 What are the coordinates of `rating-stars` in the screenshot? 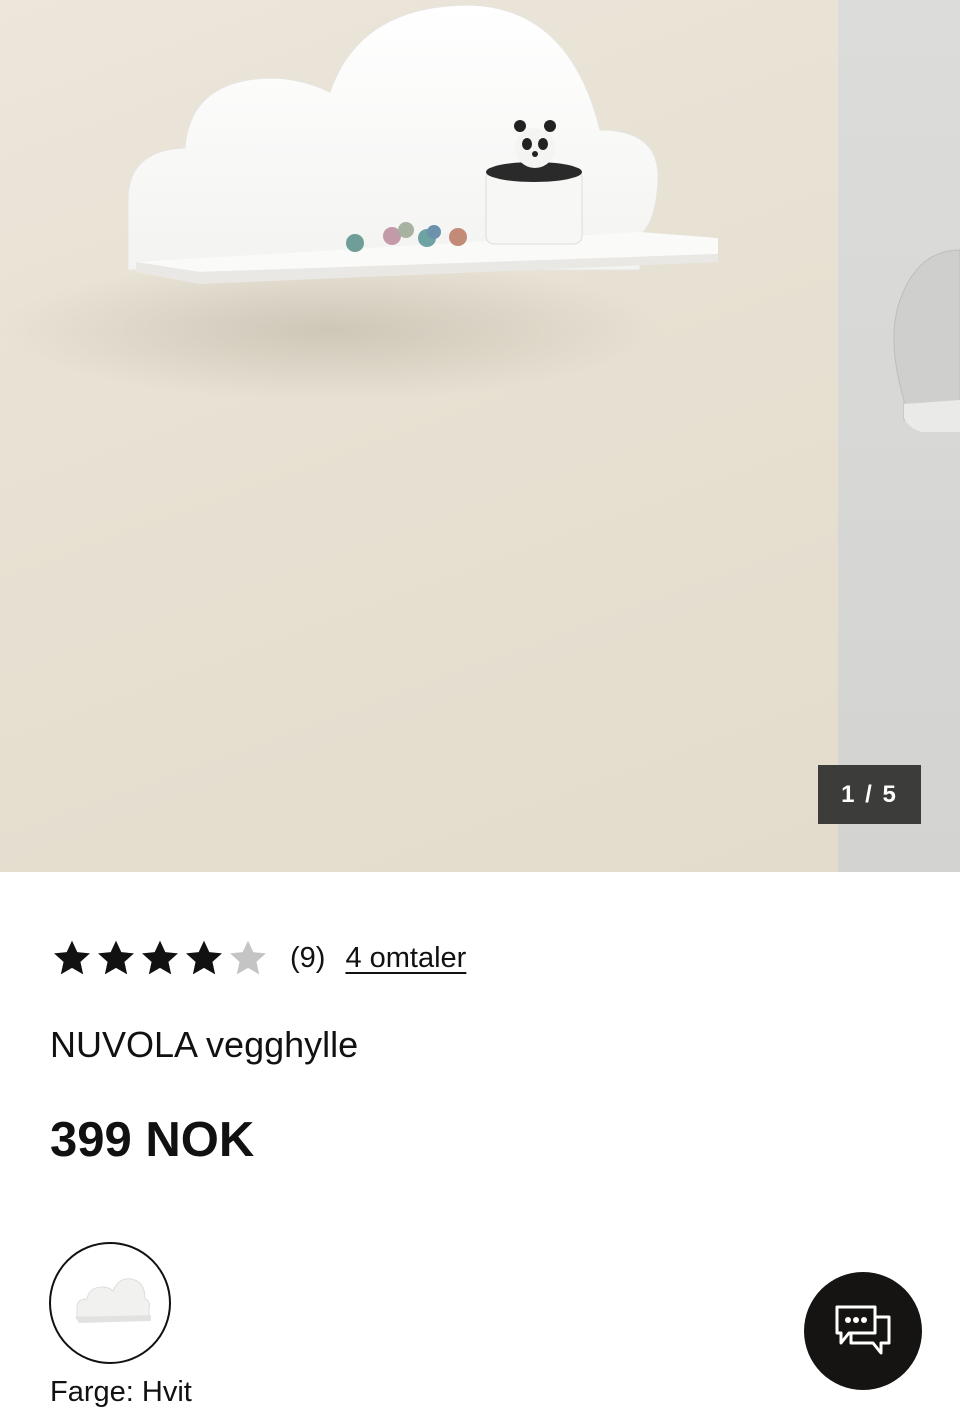 It's located at (160, 958).